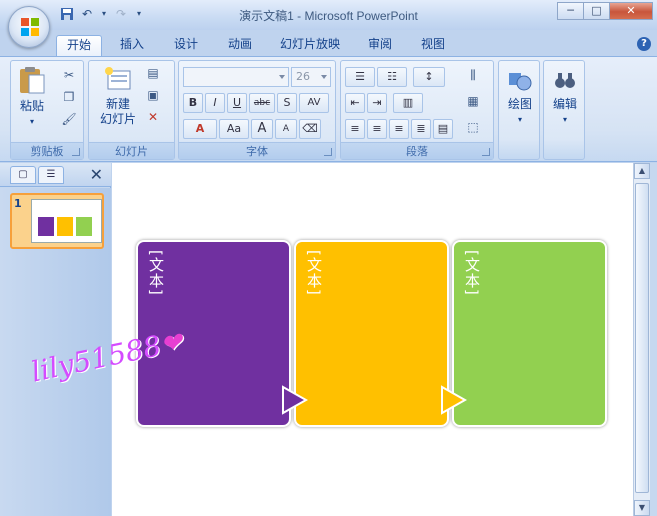 The width and height of the screenshot is (657, 516). I want to click on strikethrough-button: abc, so click(262, 103).